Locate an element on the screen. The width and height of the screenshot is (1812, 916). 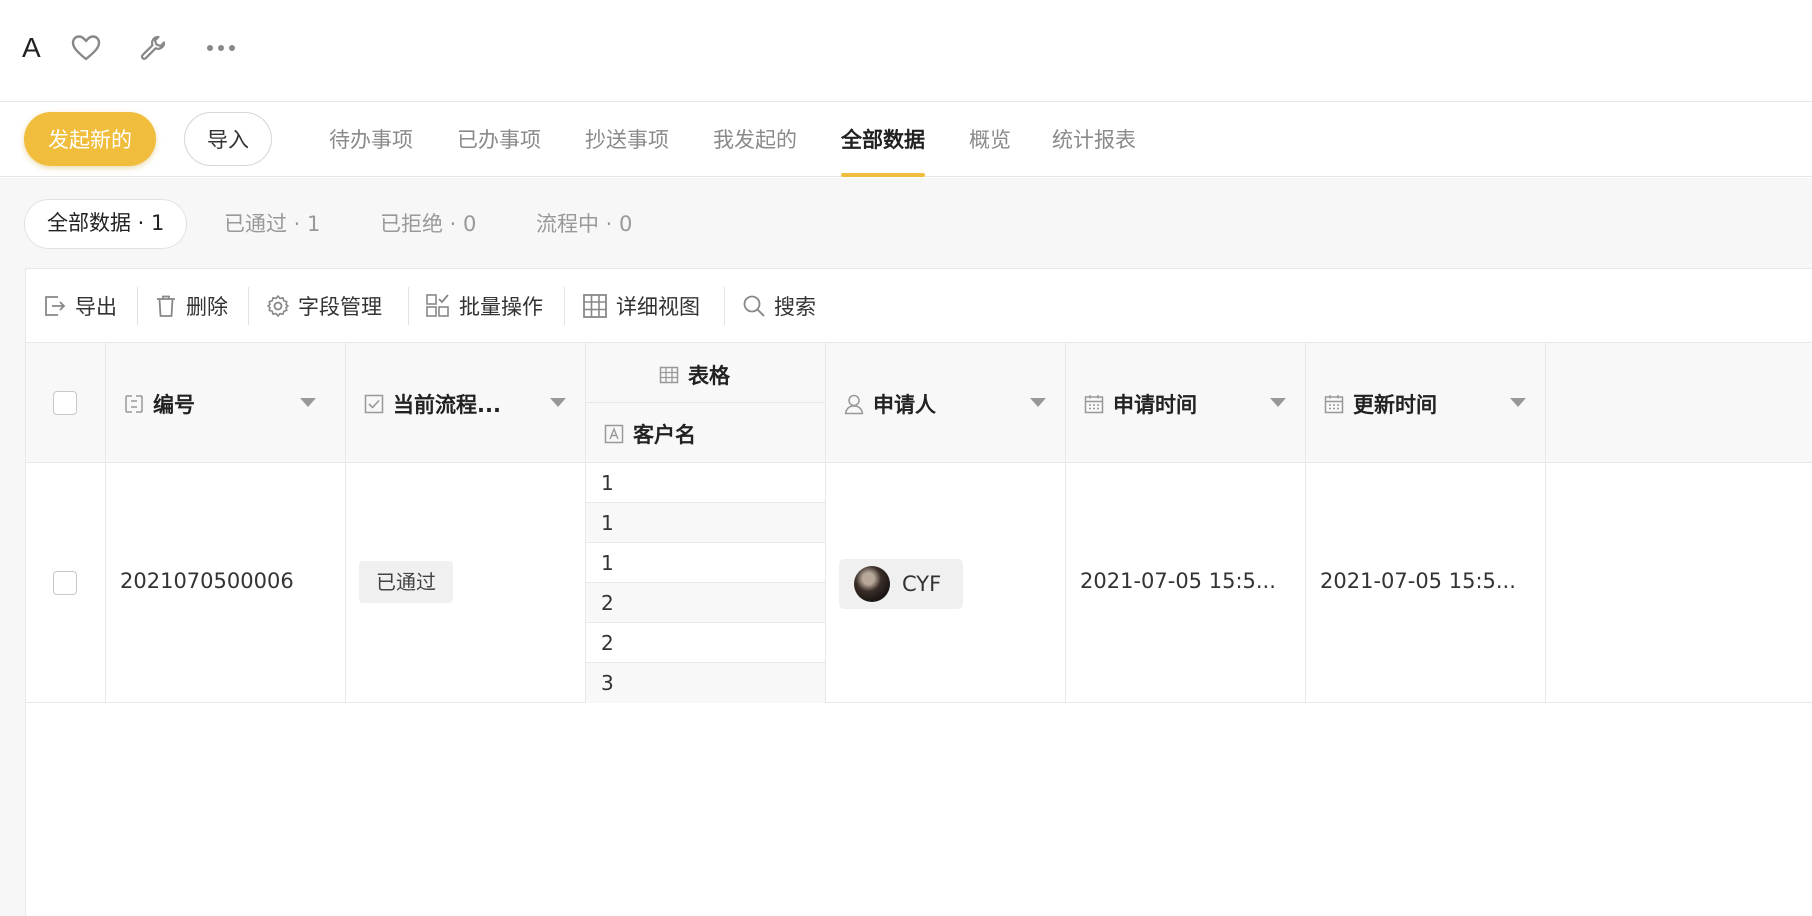
tab-done: 已办事项 is located at coordinates (499, 140).